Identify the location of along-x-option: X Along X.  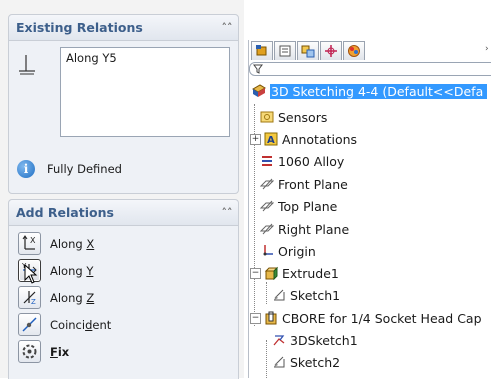
(56, 243).